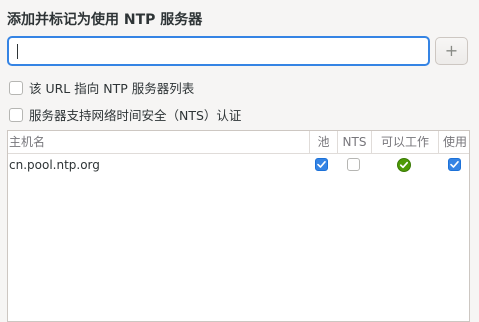 Image resolution: width=479 pixels, height=322 pixels. I want to click on row-hostname: cn.pool.ntp.org, so click(54, 165).